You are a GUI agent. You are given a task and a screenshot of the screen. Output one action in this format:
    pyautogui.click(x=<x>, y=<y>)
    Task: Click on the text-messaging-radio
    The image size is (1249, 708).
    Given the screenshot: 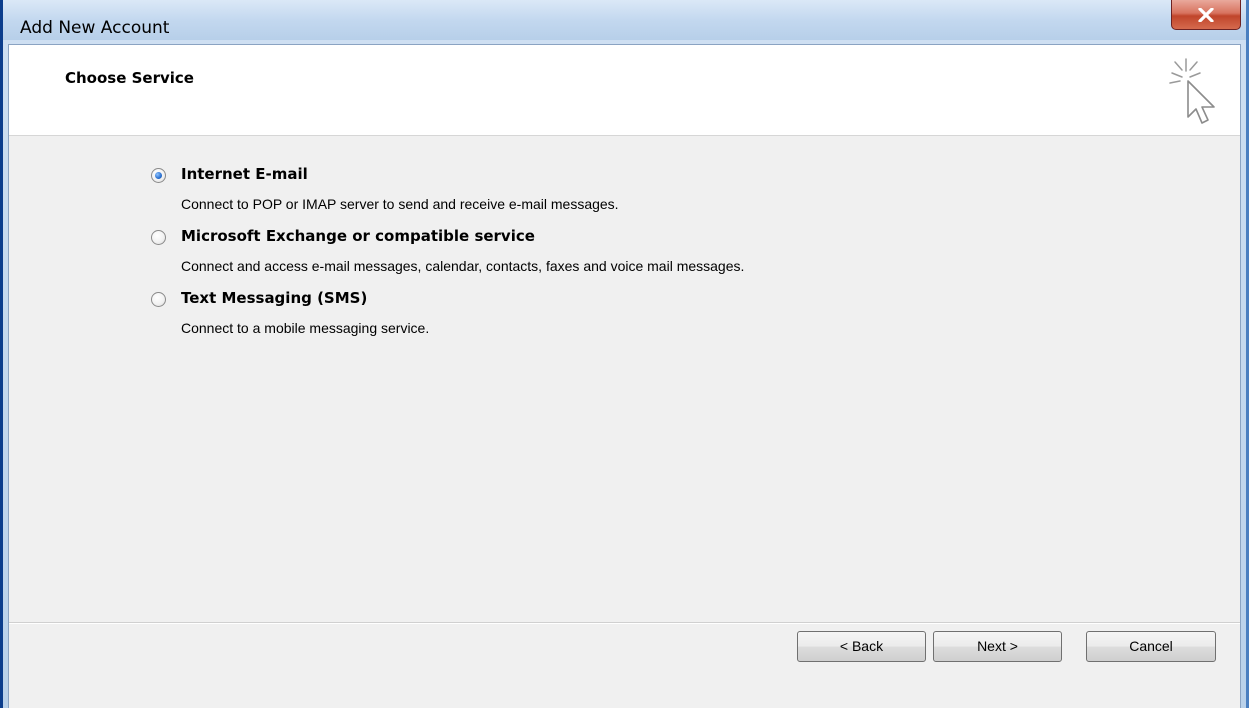 What is the action you would take?
    pyautogui.click(x=158, y=299)
    